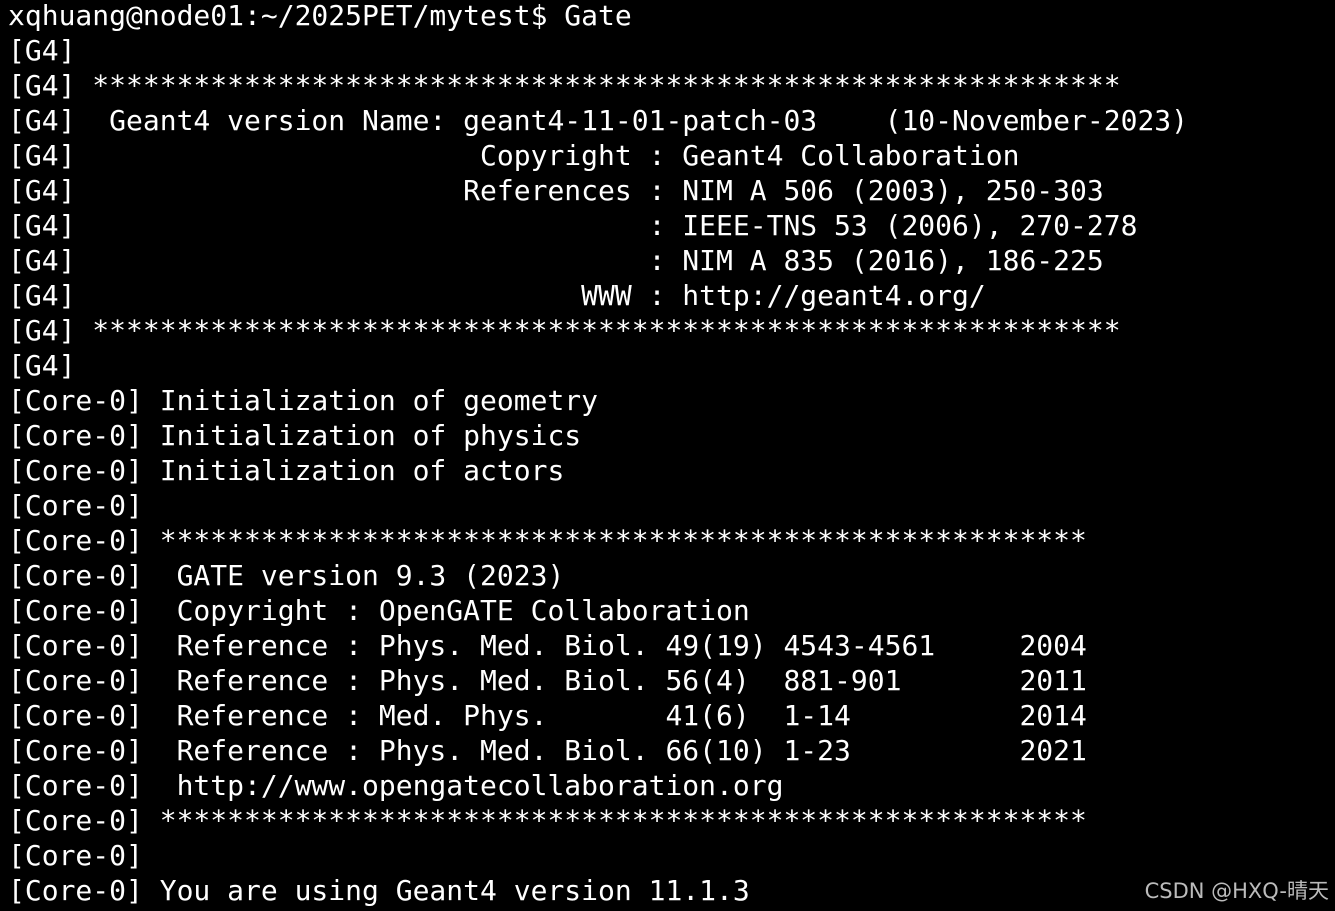 This screenshot has width=1335, height=911. I want to click on terminal-line: [Core-0] Initialization of actors, so click(286, 470).